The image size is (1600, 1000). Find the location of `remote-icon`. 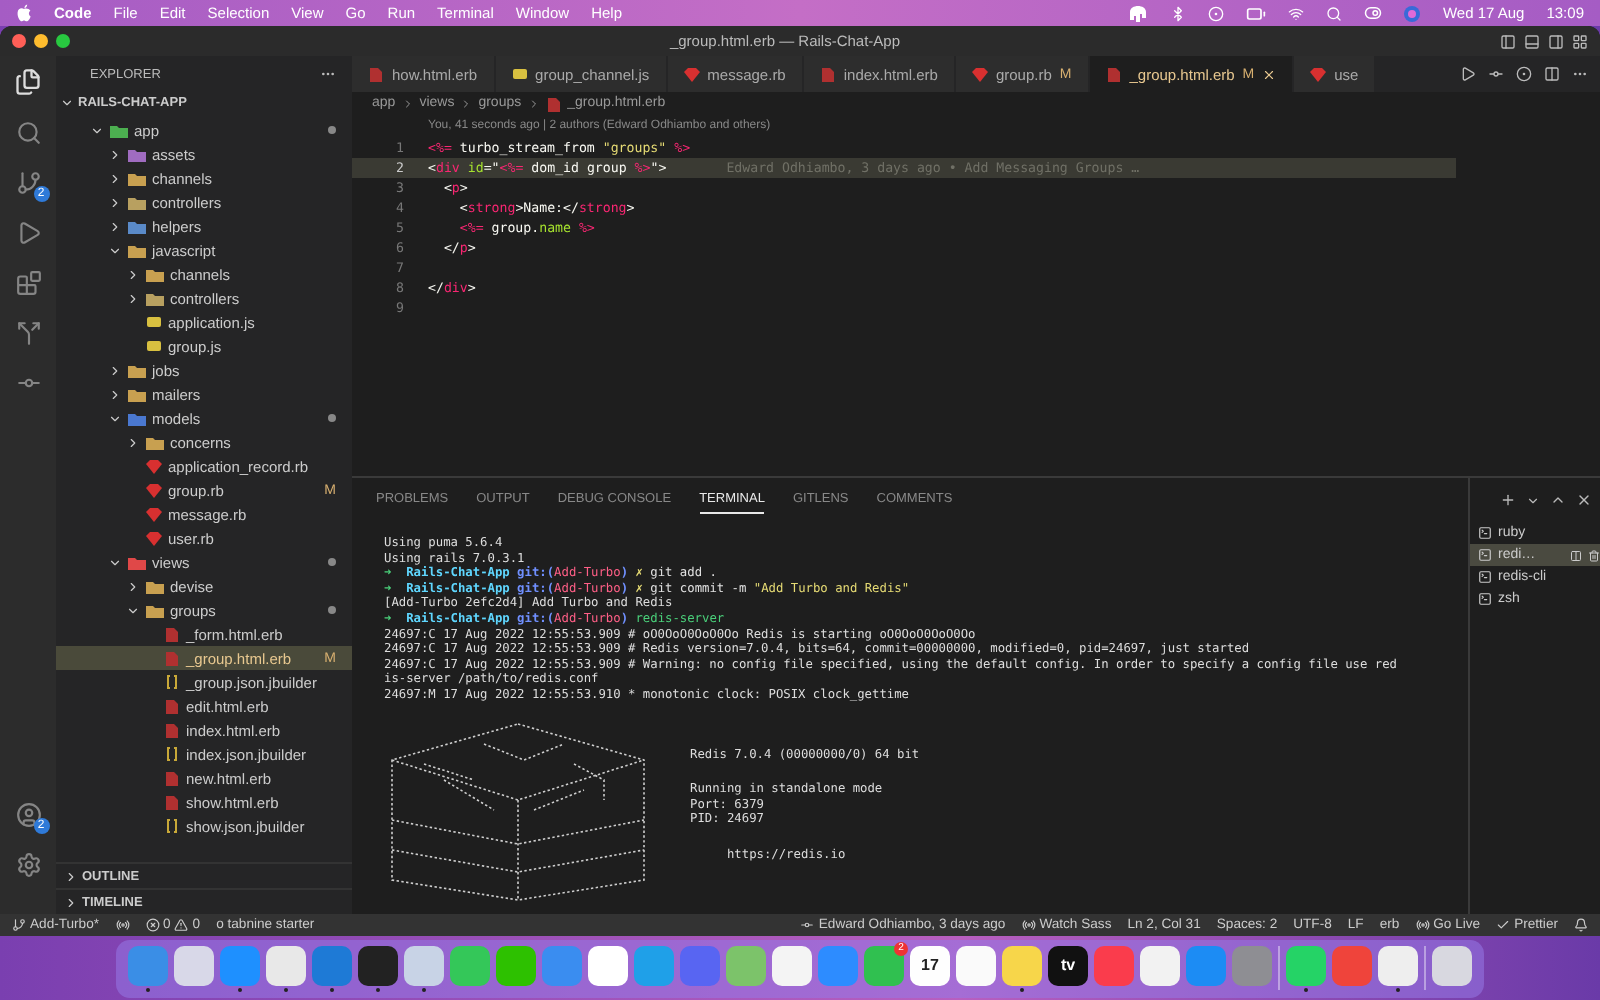

remote-icon is located at coordinates (28, 333).